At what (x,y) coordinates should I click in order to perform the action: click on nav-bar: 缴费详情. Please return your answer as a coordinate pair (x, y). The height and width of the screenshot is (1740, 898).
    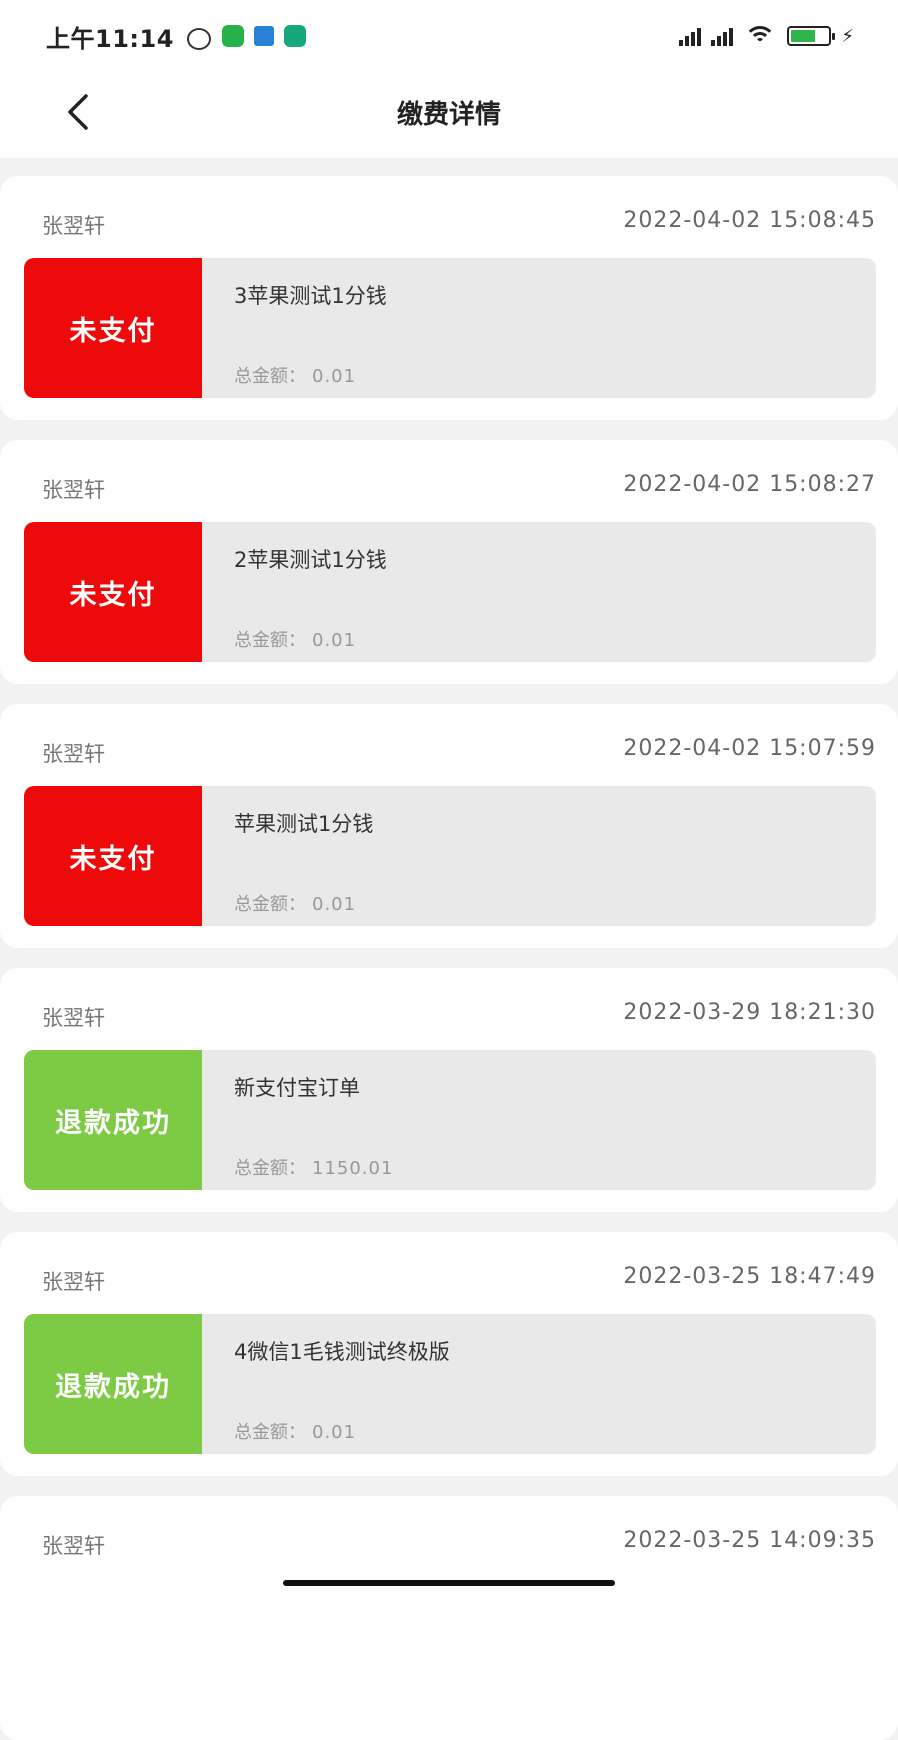
    Looking at the image, I should click on (449, 115).